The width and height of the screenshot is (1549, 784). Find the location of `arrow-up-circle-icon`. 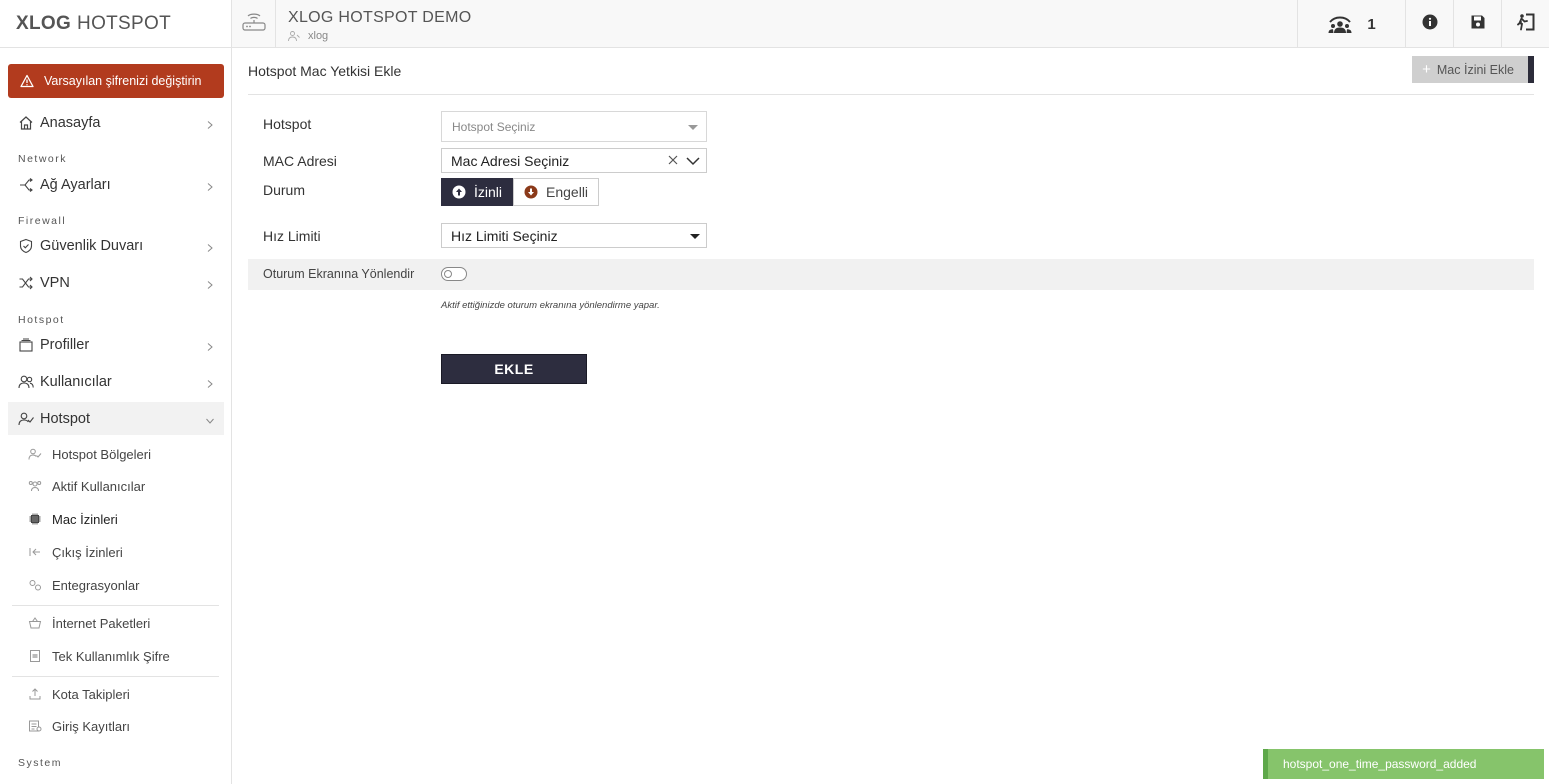

arrow-up-circle-icon is located at coordinates (459, 192).